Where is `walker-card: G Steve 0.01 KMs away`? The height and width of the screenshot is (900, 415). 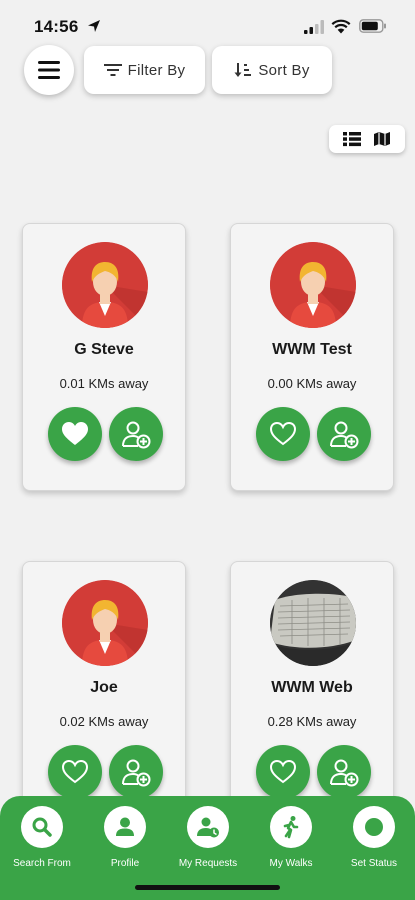 walker-card: G Steve 0.01 KMs away is located at coordinates (104, 357).